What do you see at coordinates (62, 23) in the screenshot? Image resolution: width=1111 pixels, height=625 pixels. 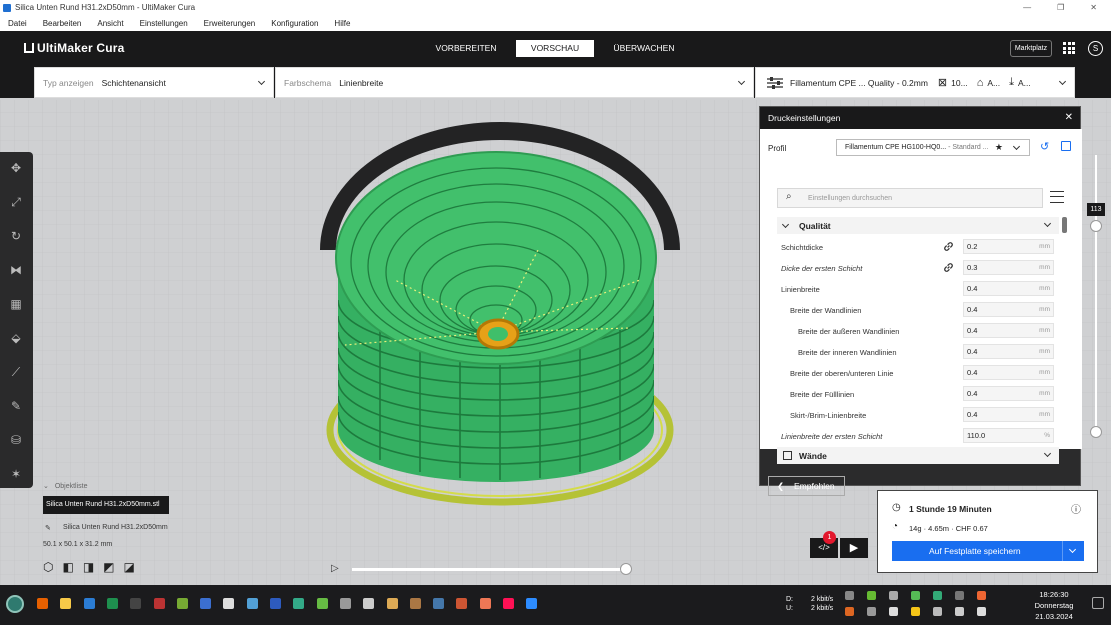 I see `menu-bearbeiten: Bearbeiten` at bounding box center [62, 23].